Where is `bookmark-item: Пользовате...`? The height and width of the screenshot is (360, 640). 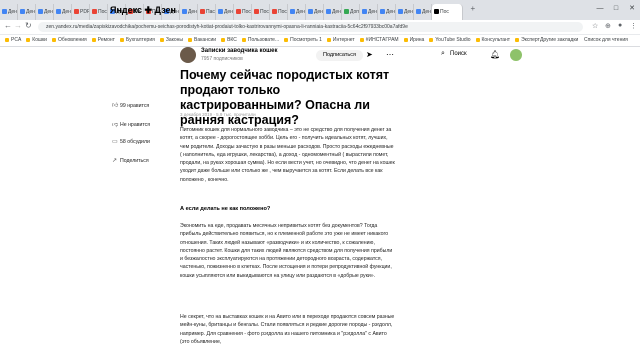
bookmark-item: Пользовате... is located at coordinates (260, 40).